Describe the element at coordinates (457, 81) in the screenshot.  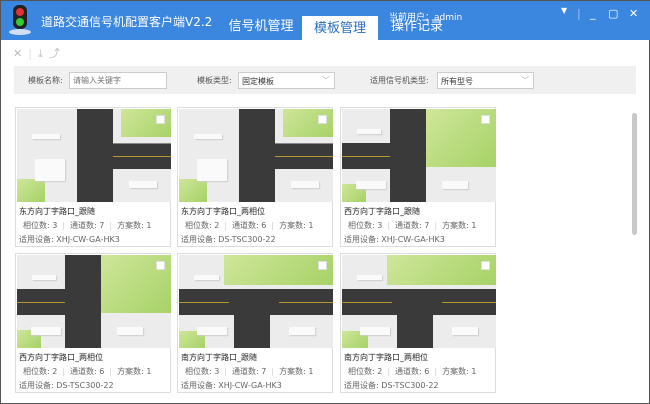
I see `device-type-value: 所有型号` at that location.